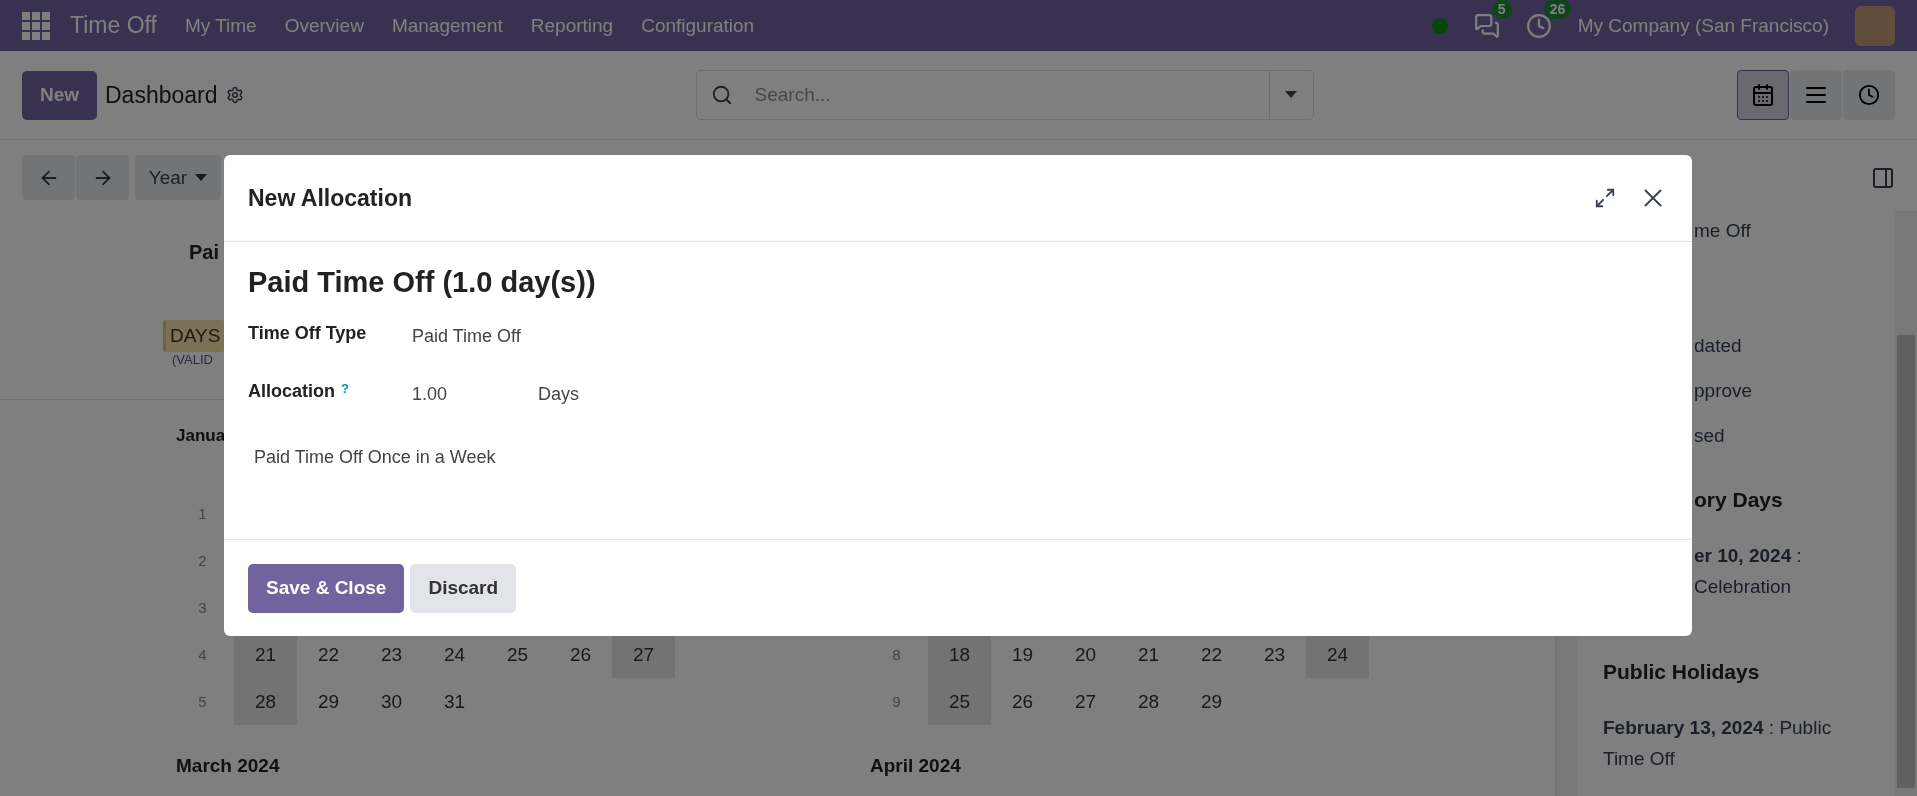  What do you see at coordinates (422, 282) in the screenshot?
I see `record-heading: Paid Time Off (1.0 day(s))` at bounding box center [422, 282].